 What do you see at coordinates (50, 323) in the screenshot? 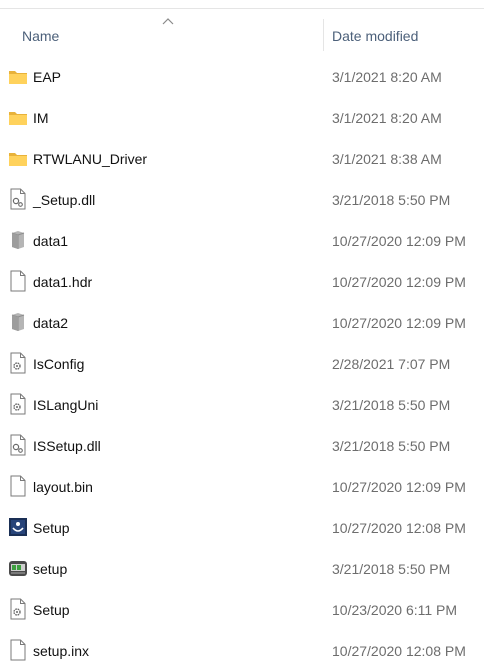
I see `file-name: data2` at bounding box center [50, 323].